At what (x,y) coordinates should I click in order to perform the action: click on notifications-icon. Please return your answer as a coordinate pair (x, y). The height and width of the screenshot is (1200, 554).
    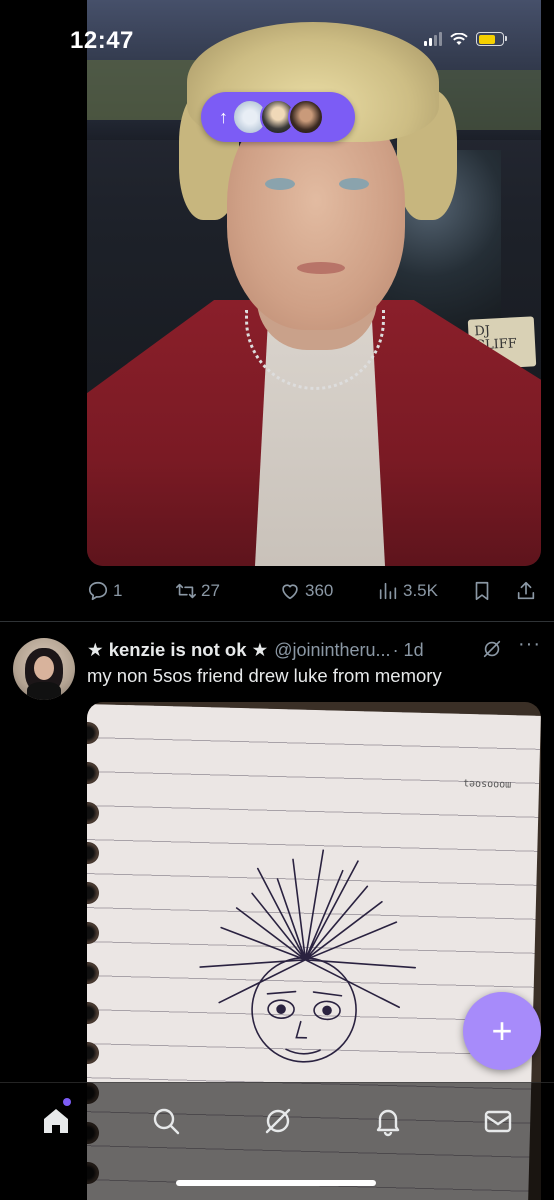
    Looking at the image, I should click on (388, 1123).